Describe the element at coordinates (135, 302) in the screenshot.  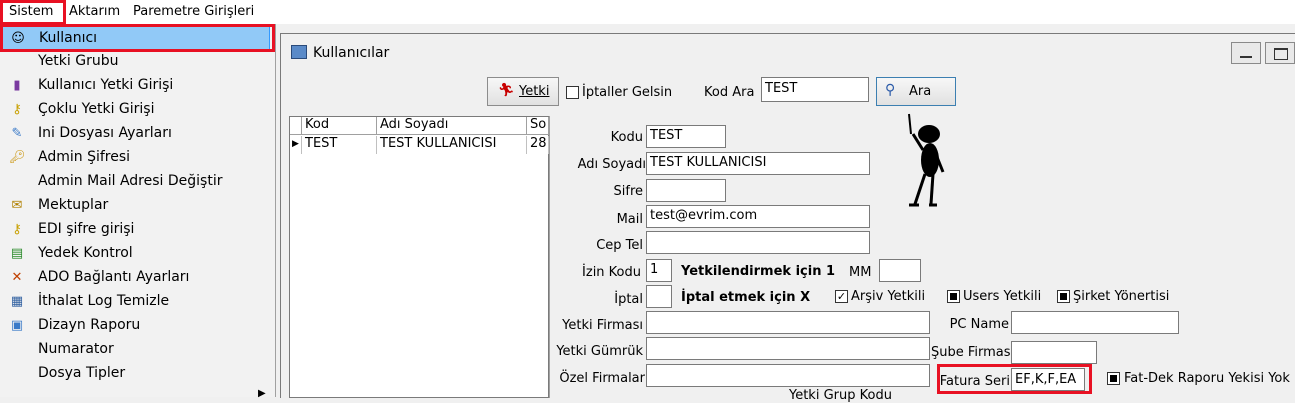
I see `menu-item-ithalat-log-temizle: ▦ İthalat Log Temizle` at that location.